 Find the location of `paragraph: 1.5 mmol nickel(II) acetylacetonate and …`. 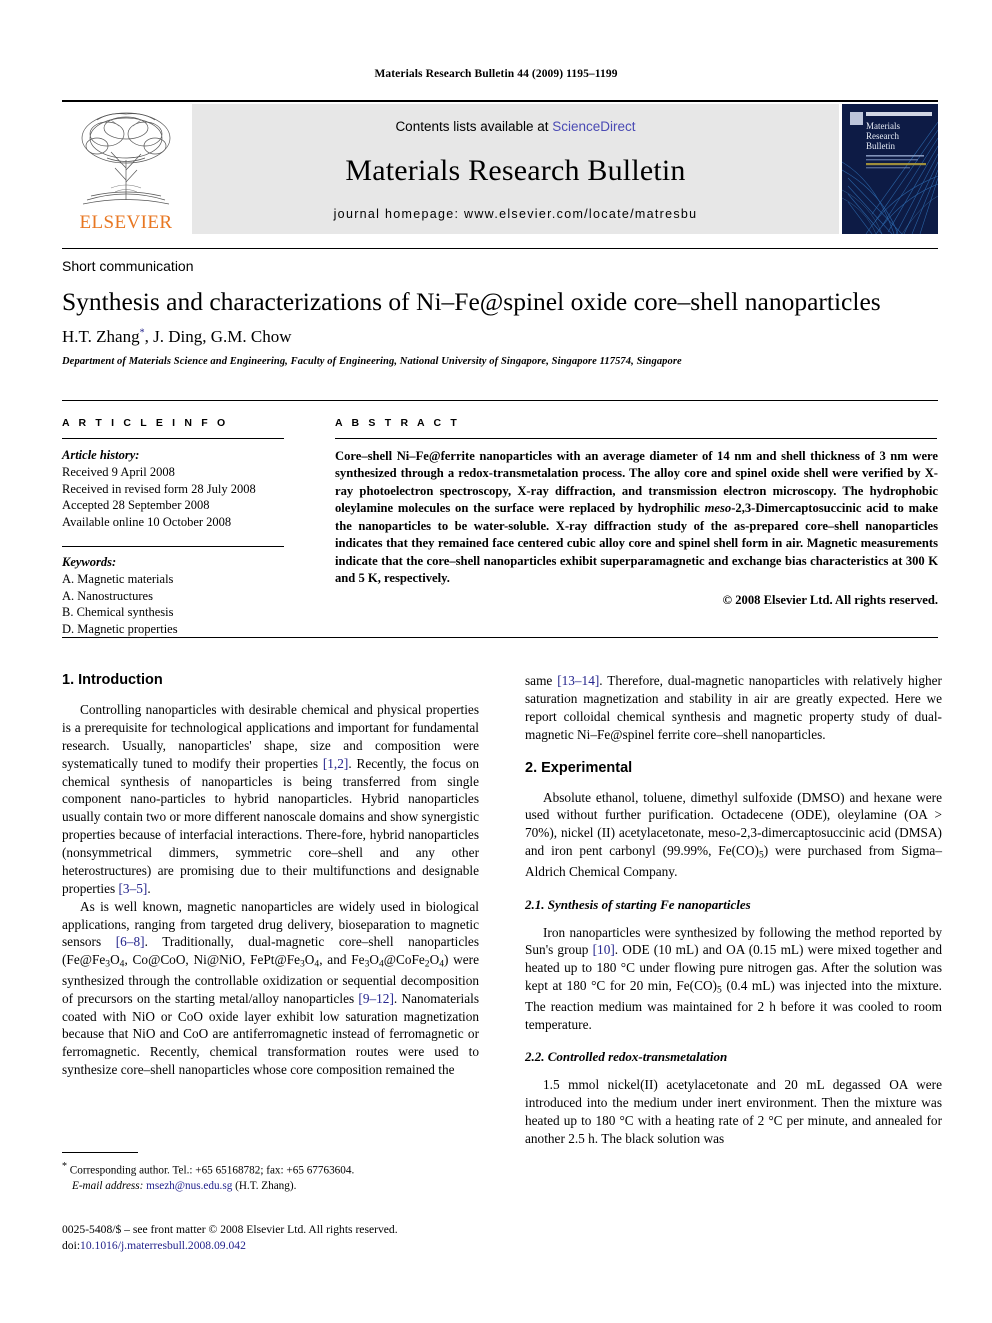

paragraph: 1.5 mmol nickel(II) acetylacetonate and … is located at coordinates (733, 1112).